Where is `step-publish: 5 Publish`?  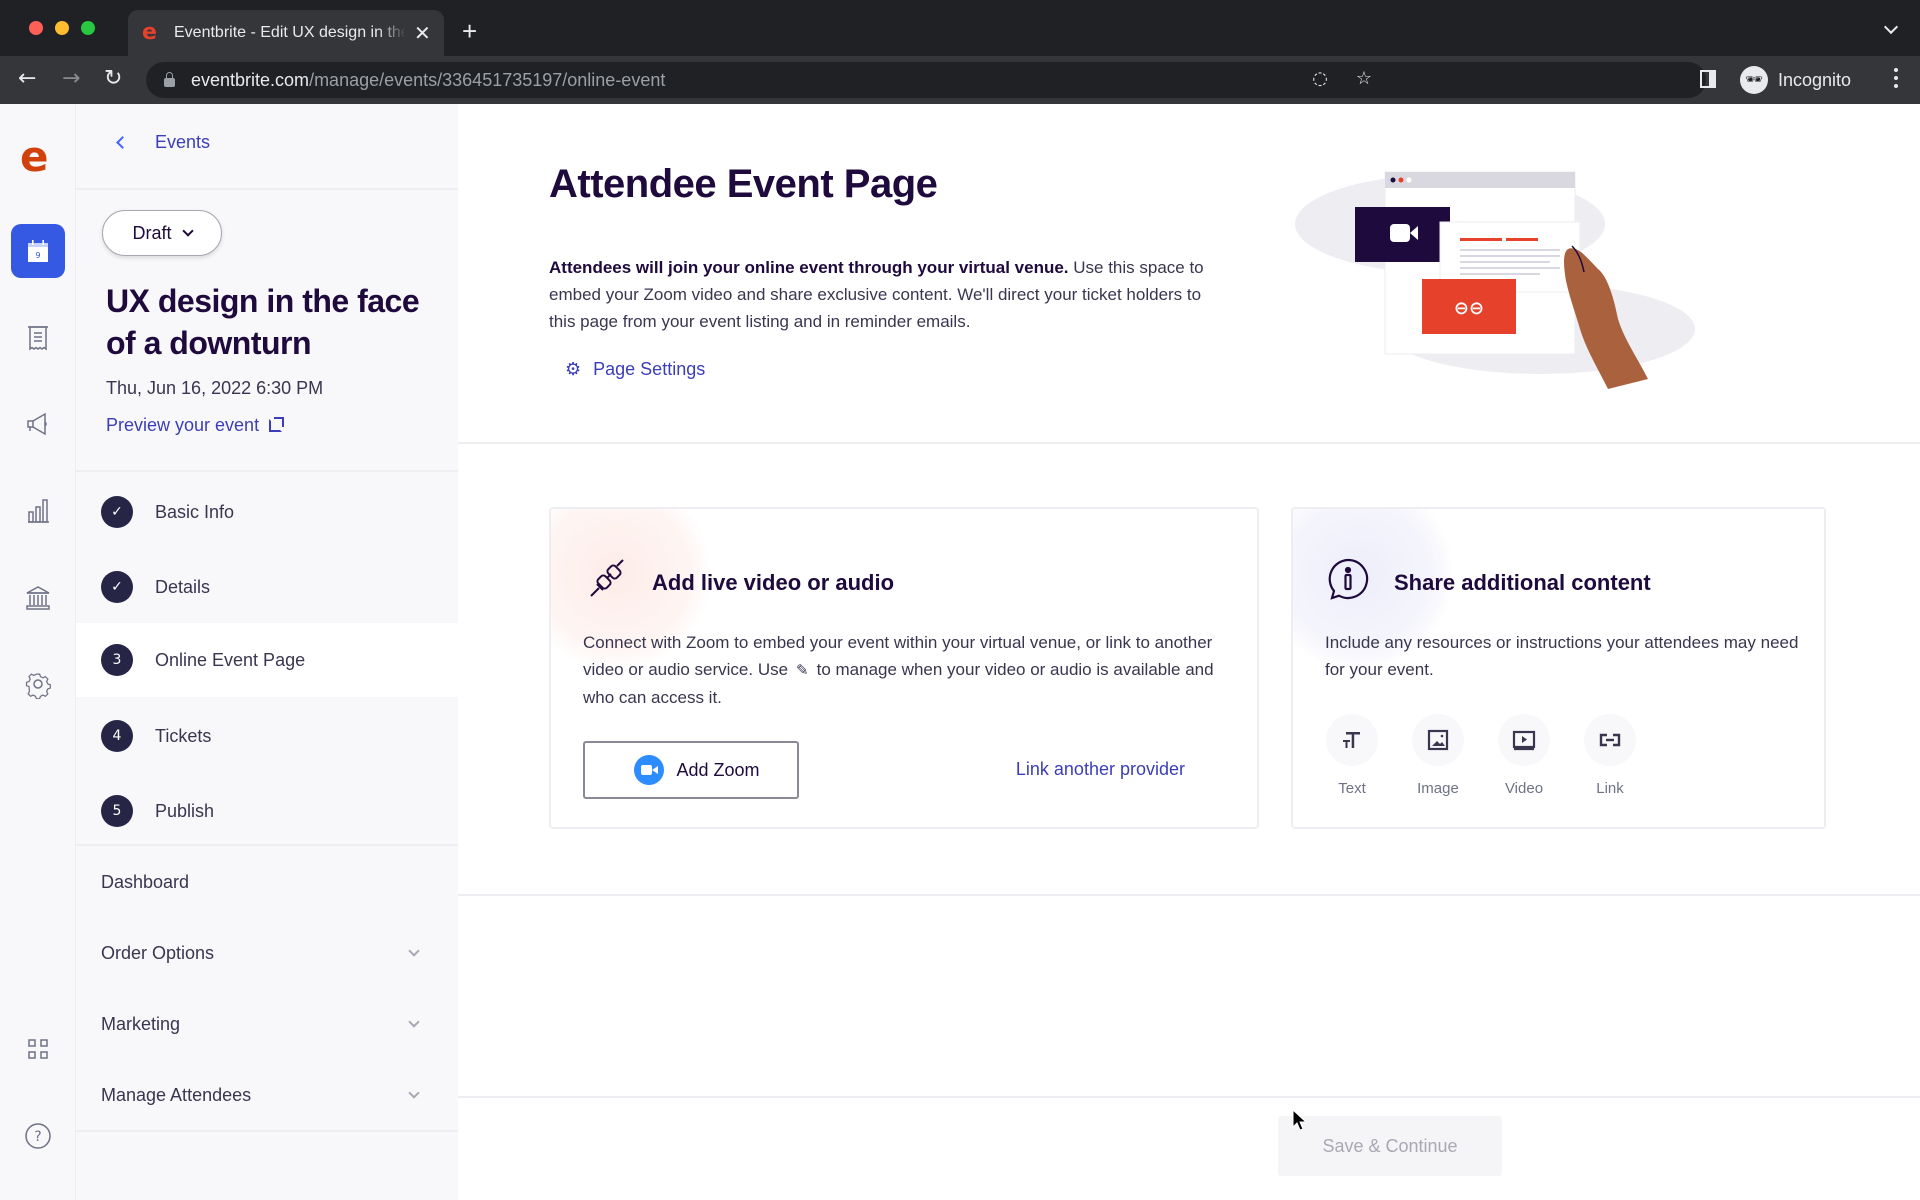 step-publish: 5 Publish is located at coordinates (267, 811).